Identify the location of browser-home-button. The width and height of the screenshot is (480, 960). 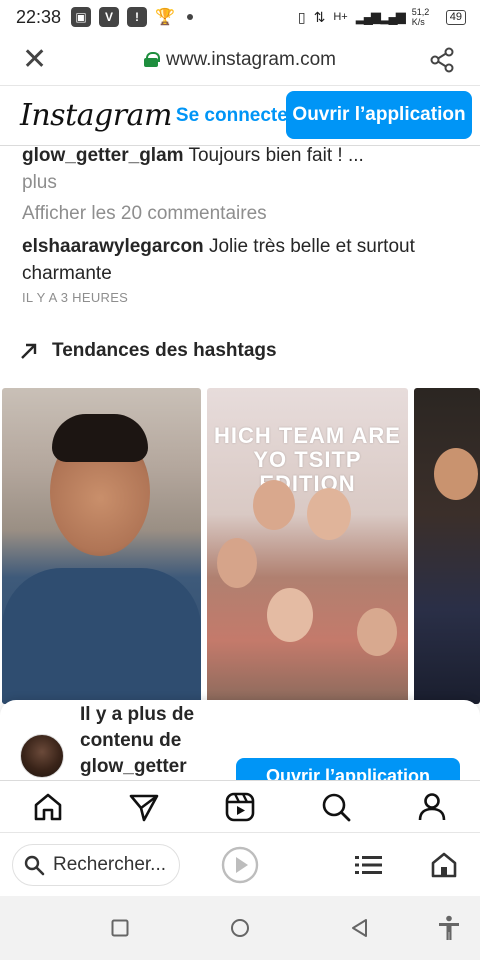
(444, 865).